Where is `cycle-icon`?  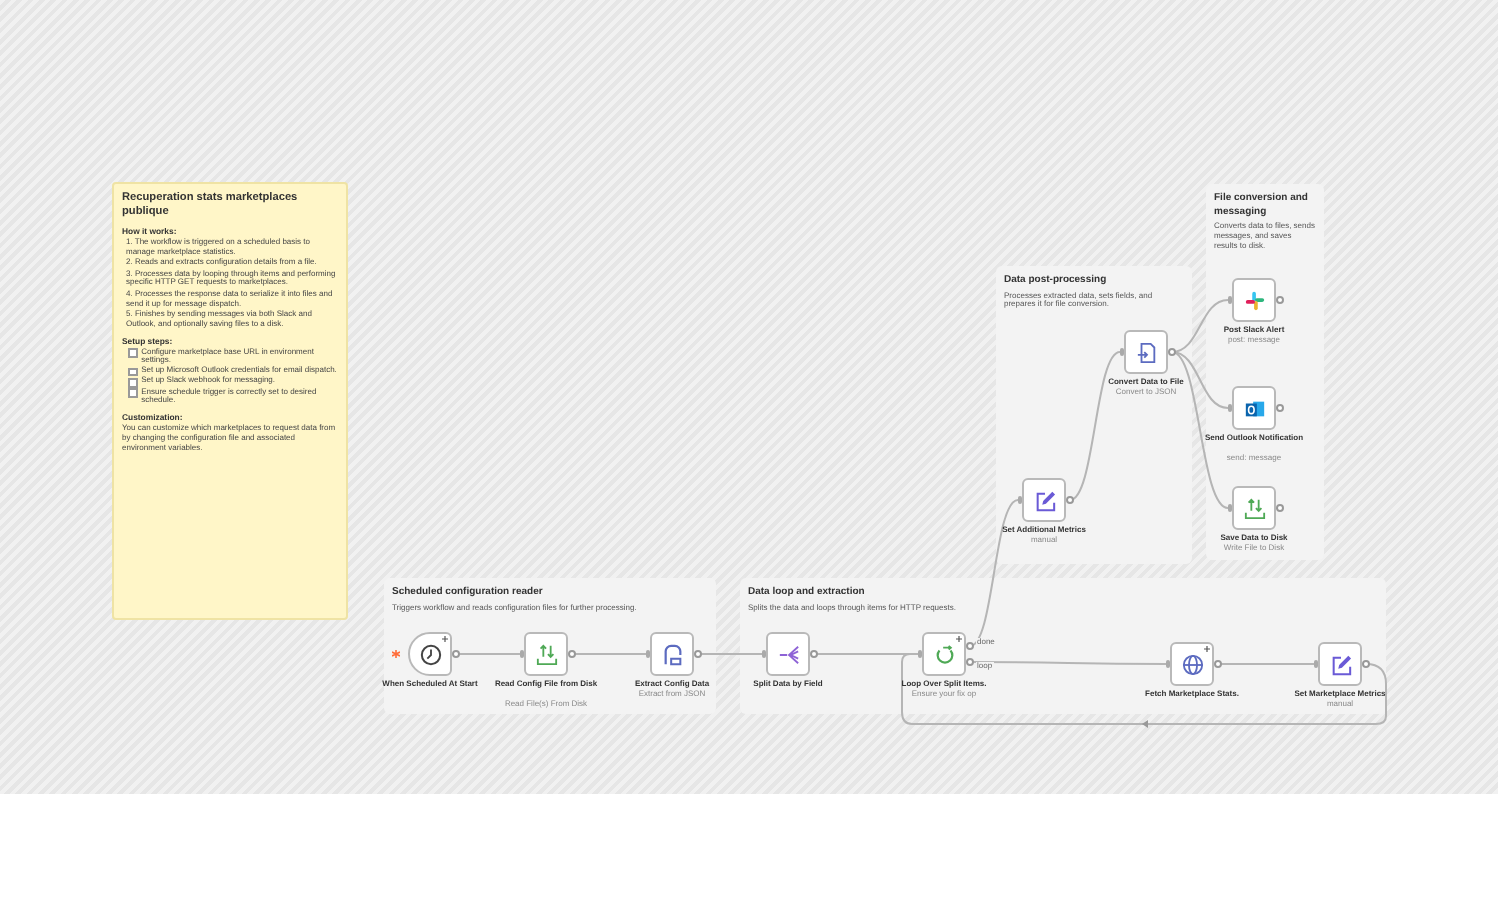
cycle-icon is located at coordinates (944, 654).